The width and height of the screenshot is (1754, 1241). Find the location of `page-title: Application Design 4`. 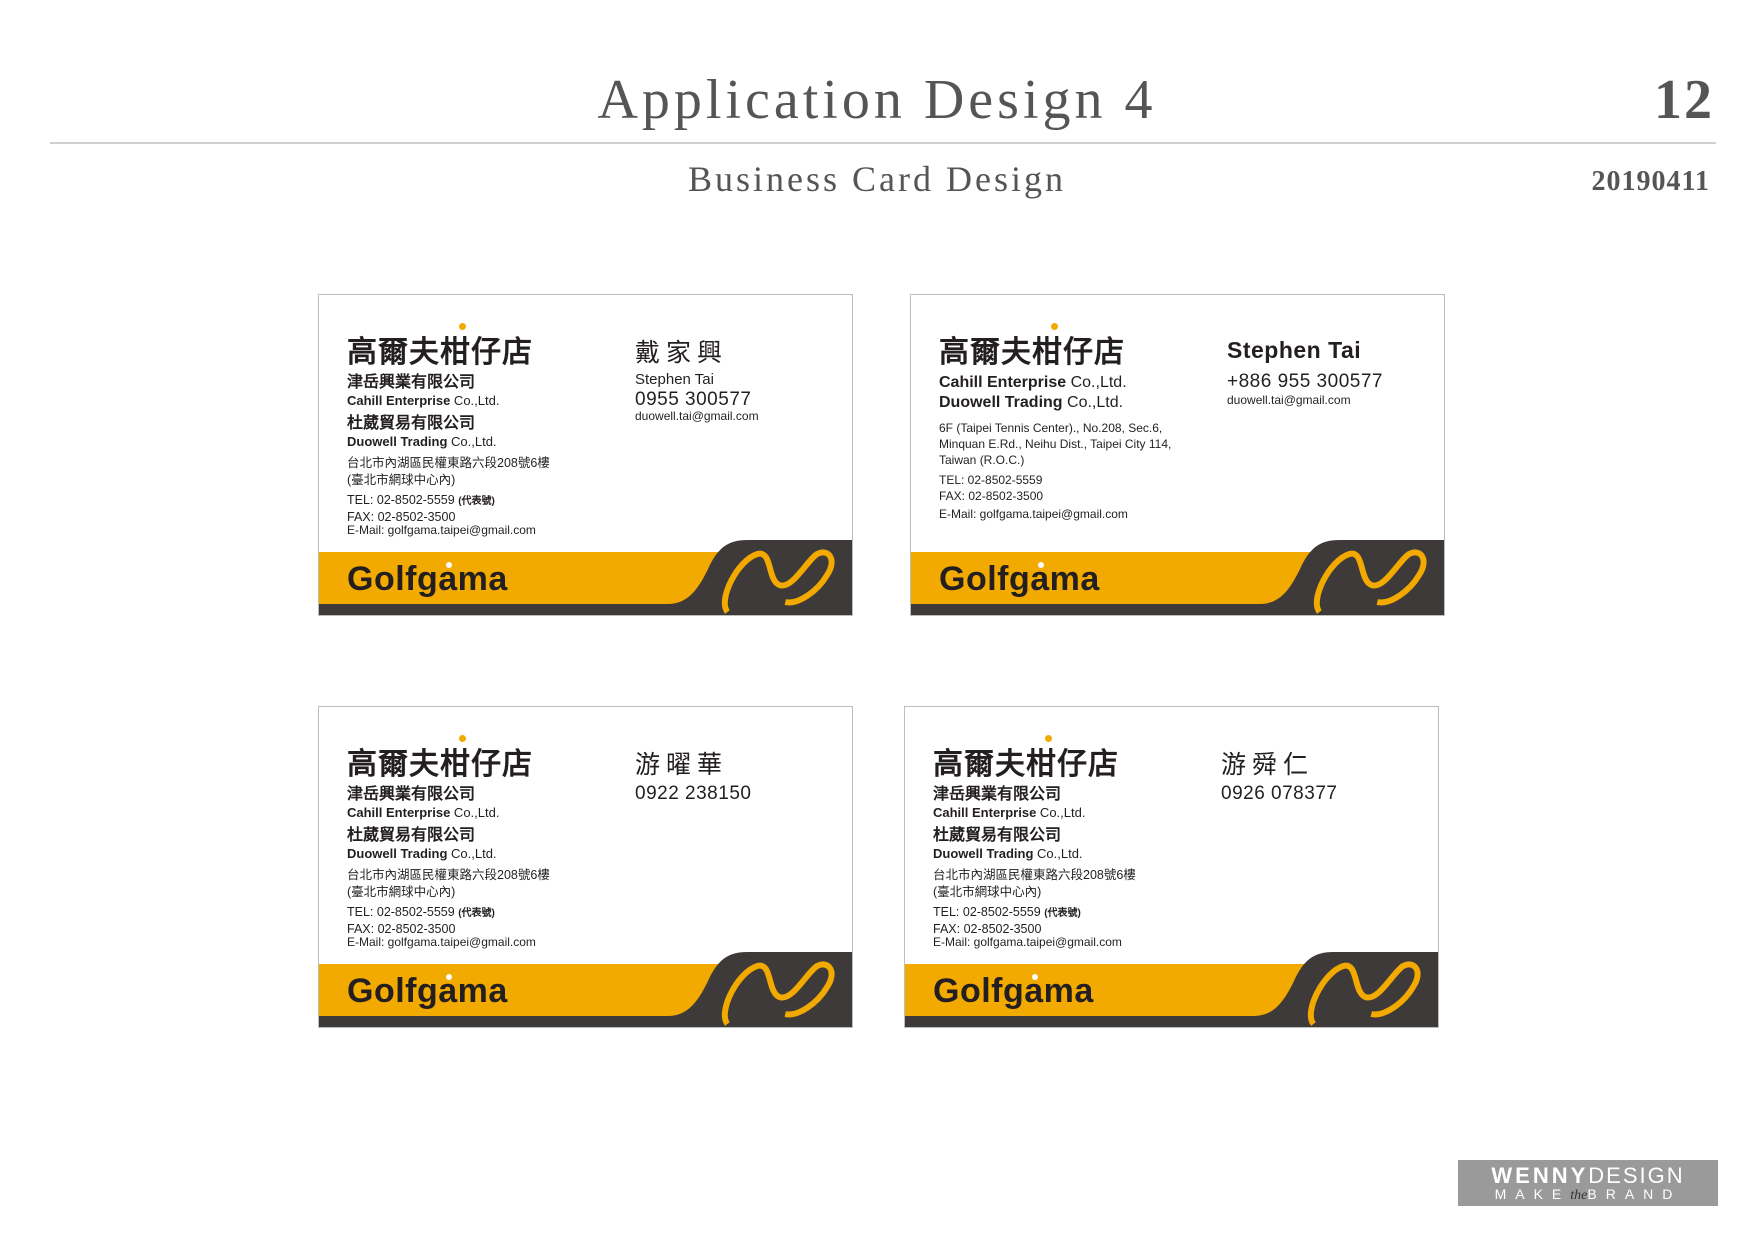

page-title: Application Design 4 is located at coordinates (877, 100).